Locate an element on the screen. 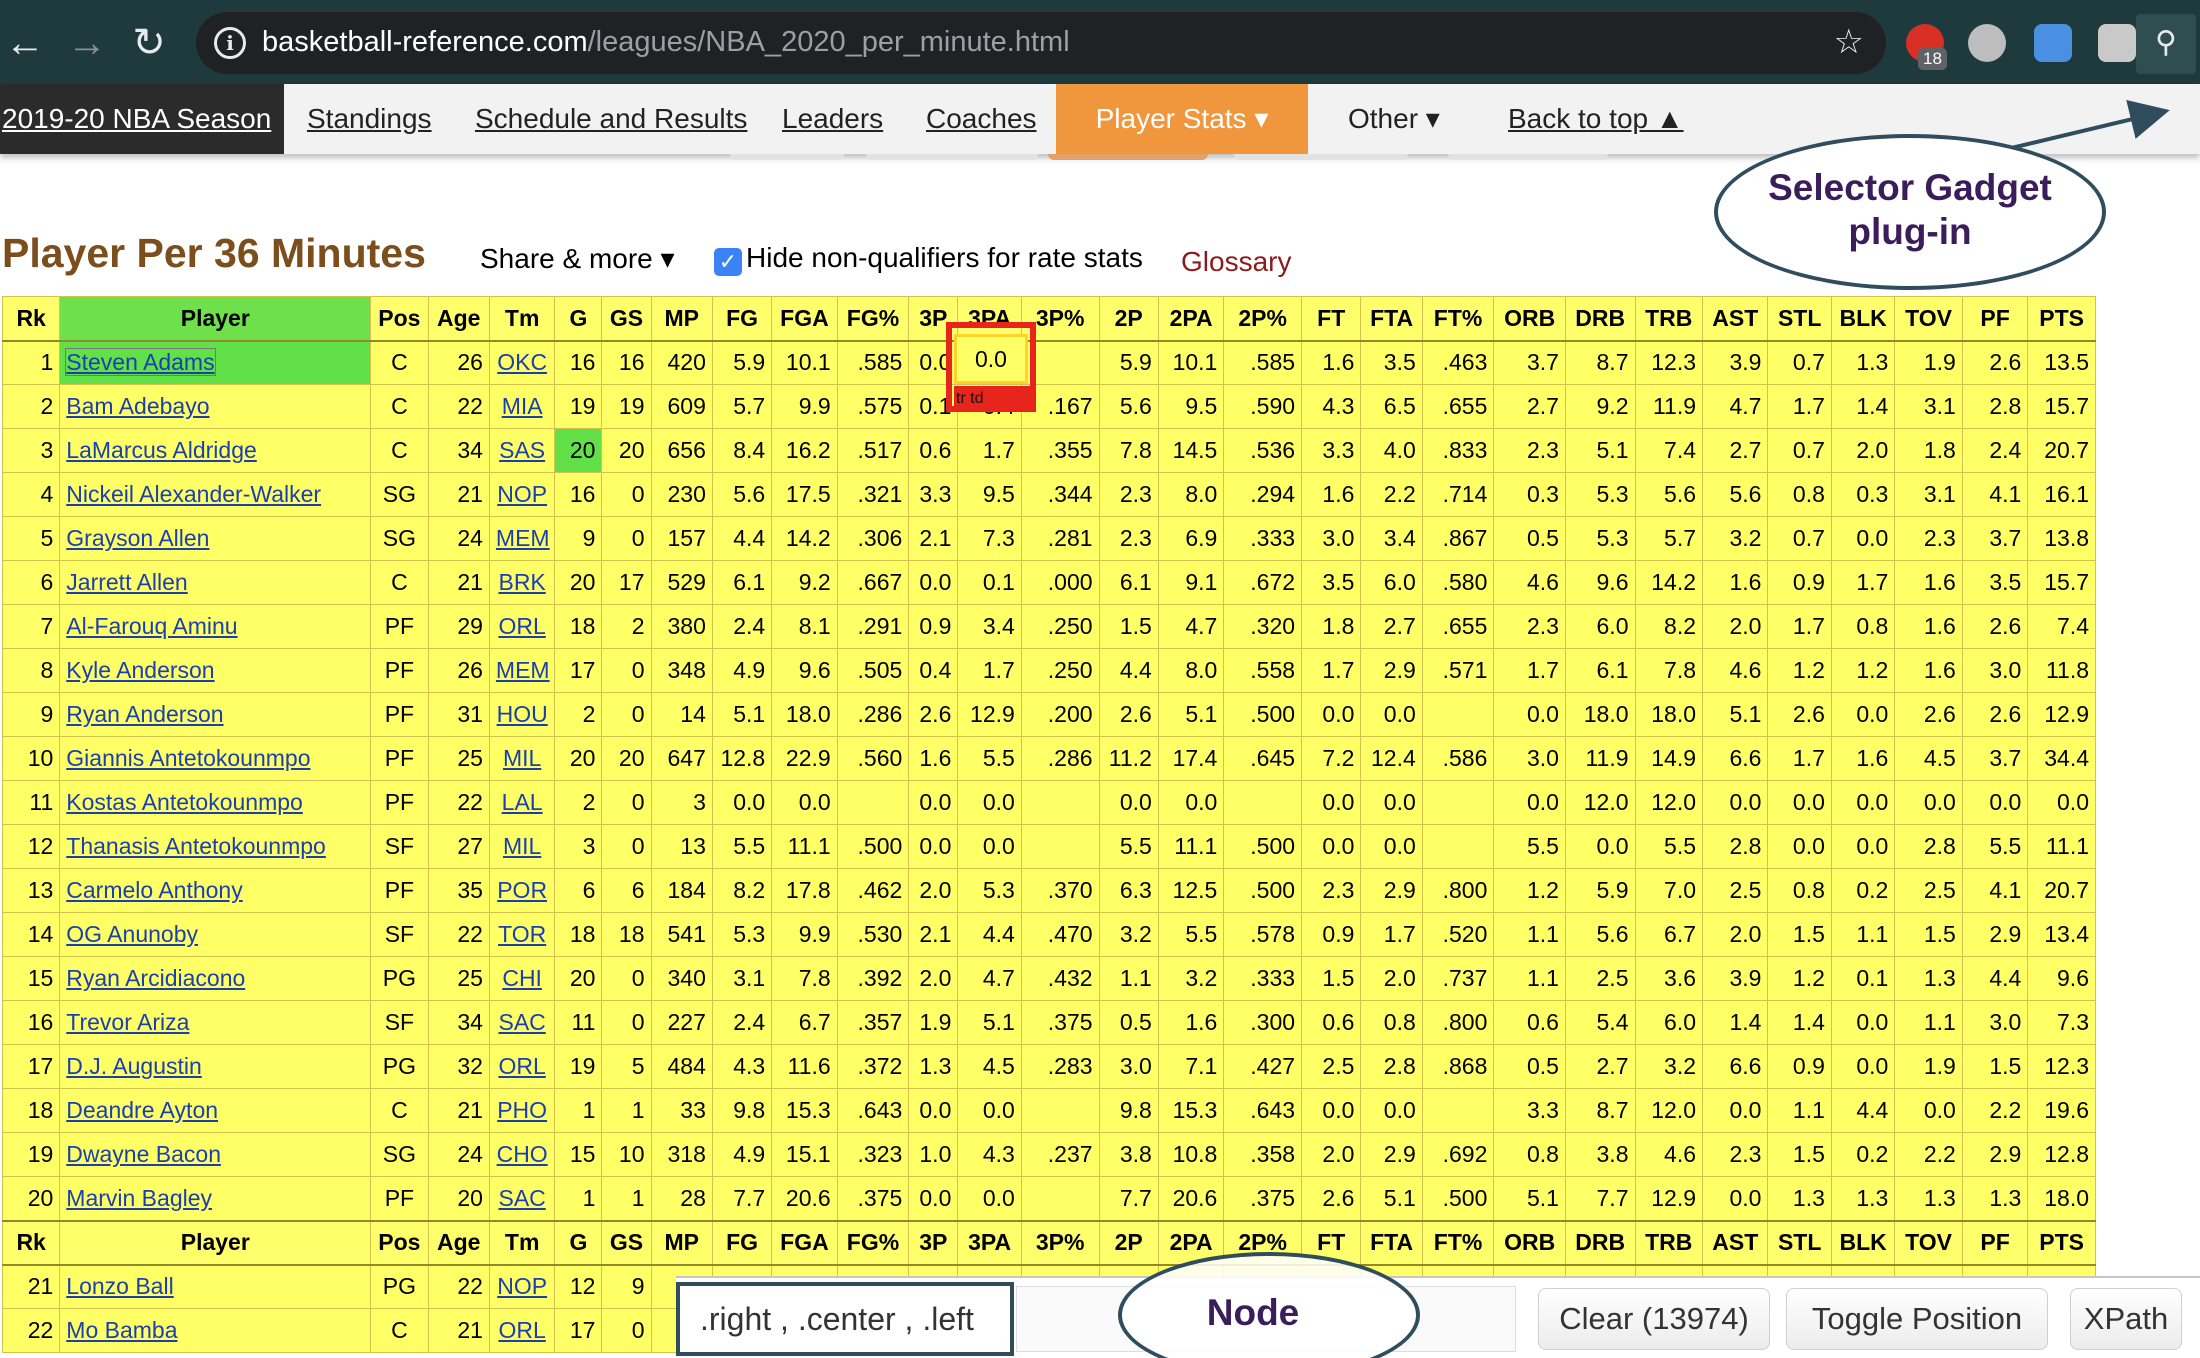  glossary-link: Glossary is located at coordinates (1236, 262).